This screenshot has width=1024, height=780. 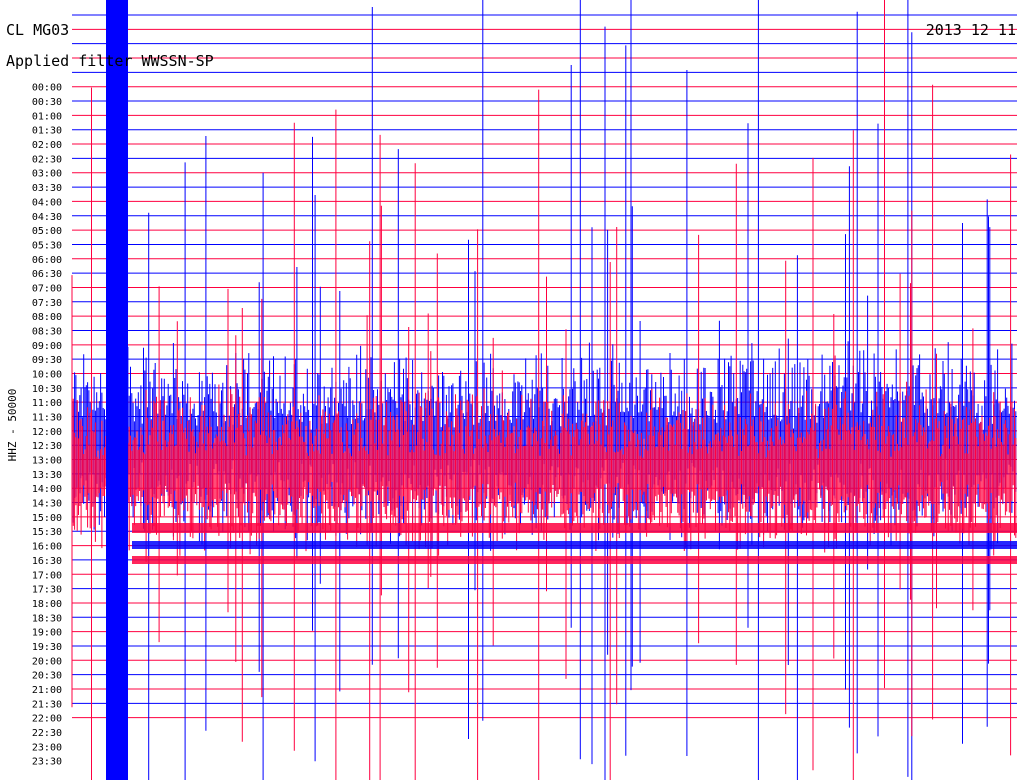 I want to click on date-label: 2013 12 11, so click(x=971, y=30).